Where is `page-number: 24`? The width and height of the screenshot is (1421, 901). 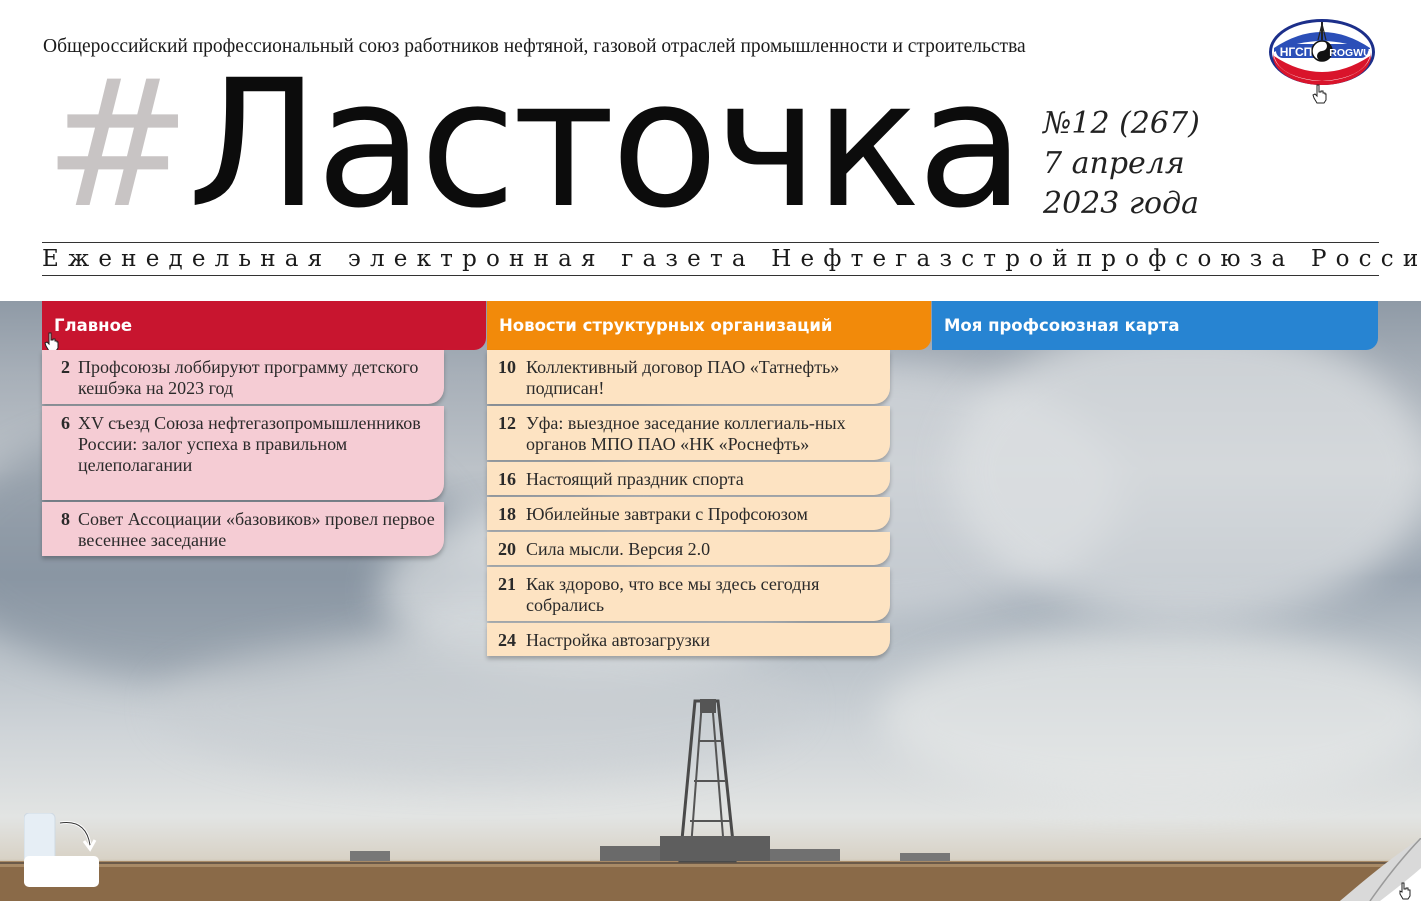 page-number: 24 is located at coordinates (507, 640).